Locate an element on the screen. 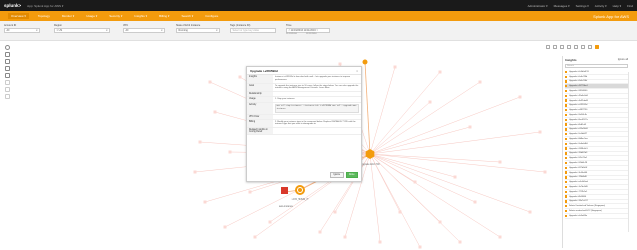 Image resolution: width=637 pixels, height=250 pixels. app-switcher: App: Splunk App for AWS ▾ is located at coordinates (45, 6).